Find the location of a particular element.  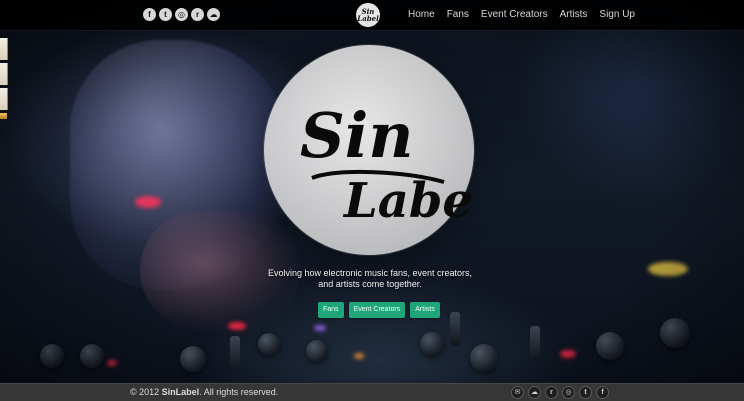

hero-logo: Sin Label is located at coordinates (369, 150).